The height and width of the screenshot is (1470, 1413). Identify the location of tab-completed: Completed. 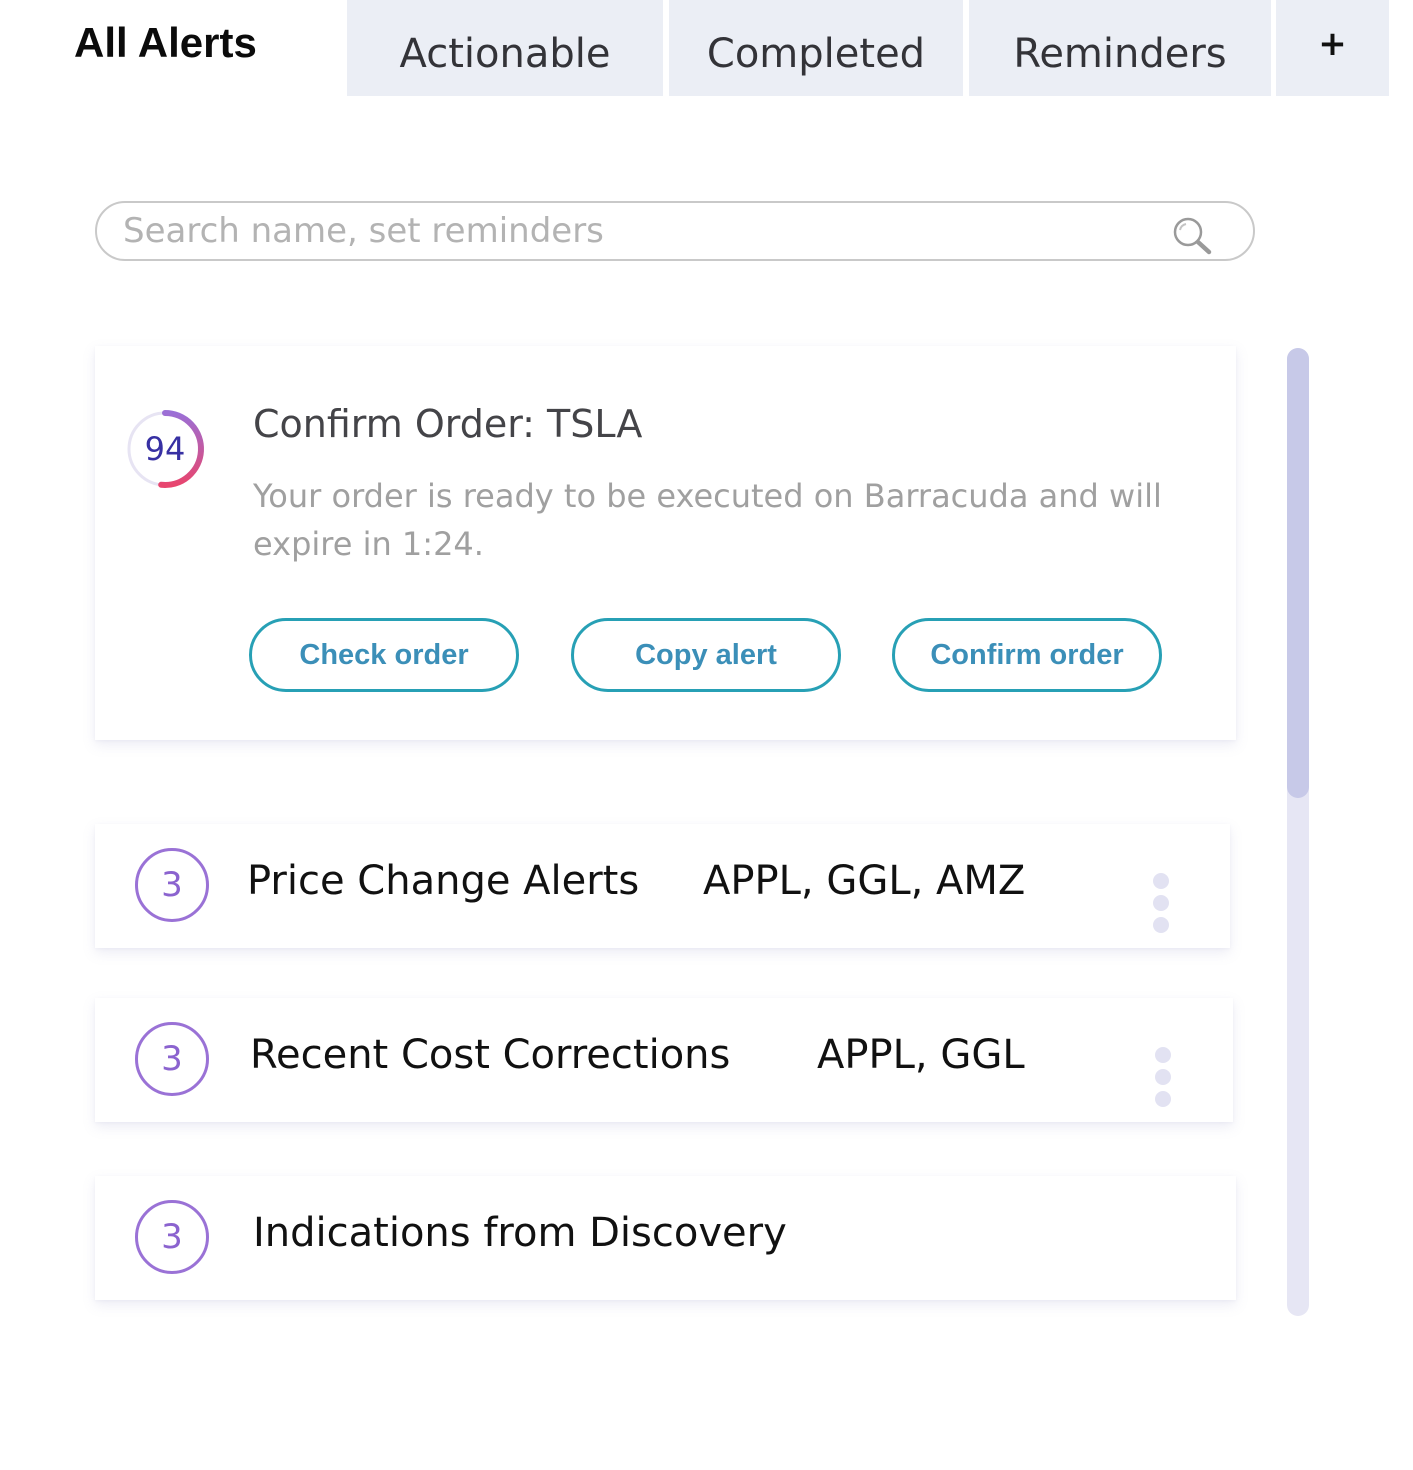
(816, 48).